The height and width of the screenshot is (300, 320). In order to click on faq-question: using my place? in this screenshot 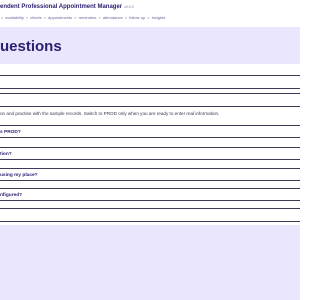, I will do `click(150, 174)`.